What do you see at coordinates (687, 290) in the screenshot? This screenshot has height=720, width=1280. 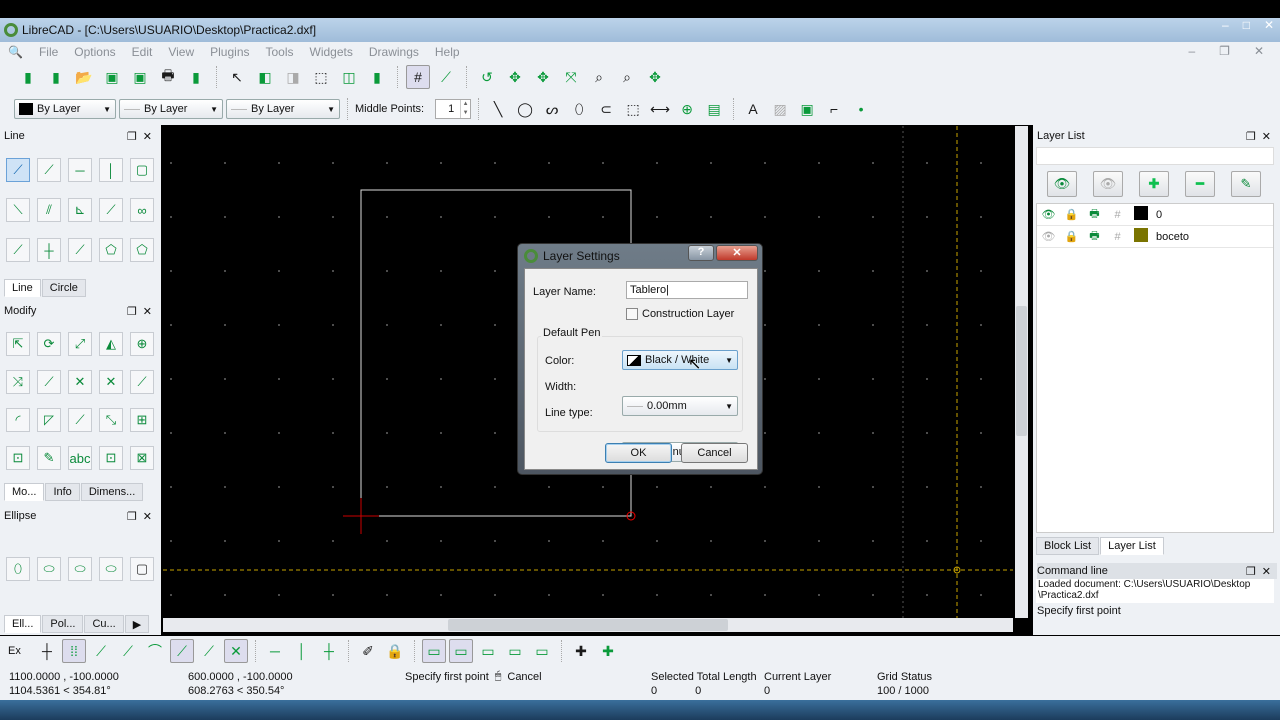 I see `layer-name-input: Tablero|` at bounding box center [687, 290].